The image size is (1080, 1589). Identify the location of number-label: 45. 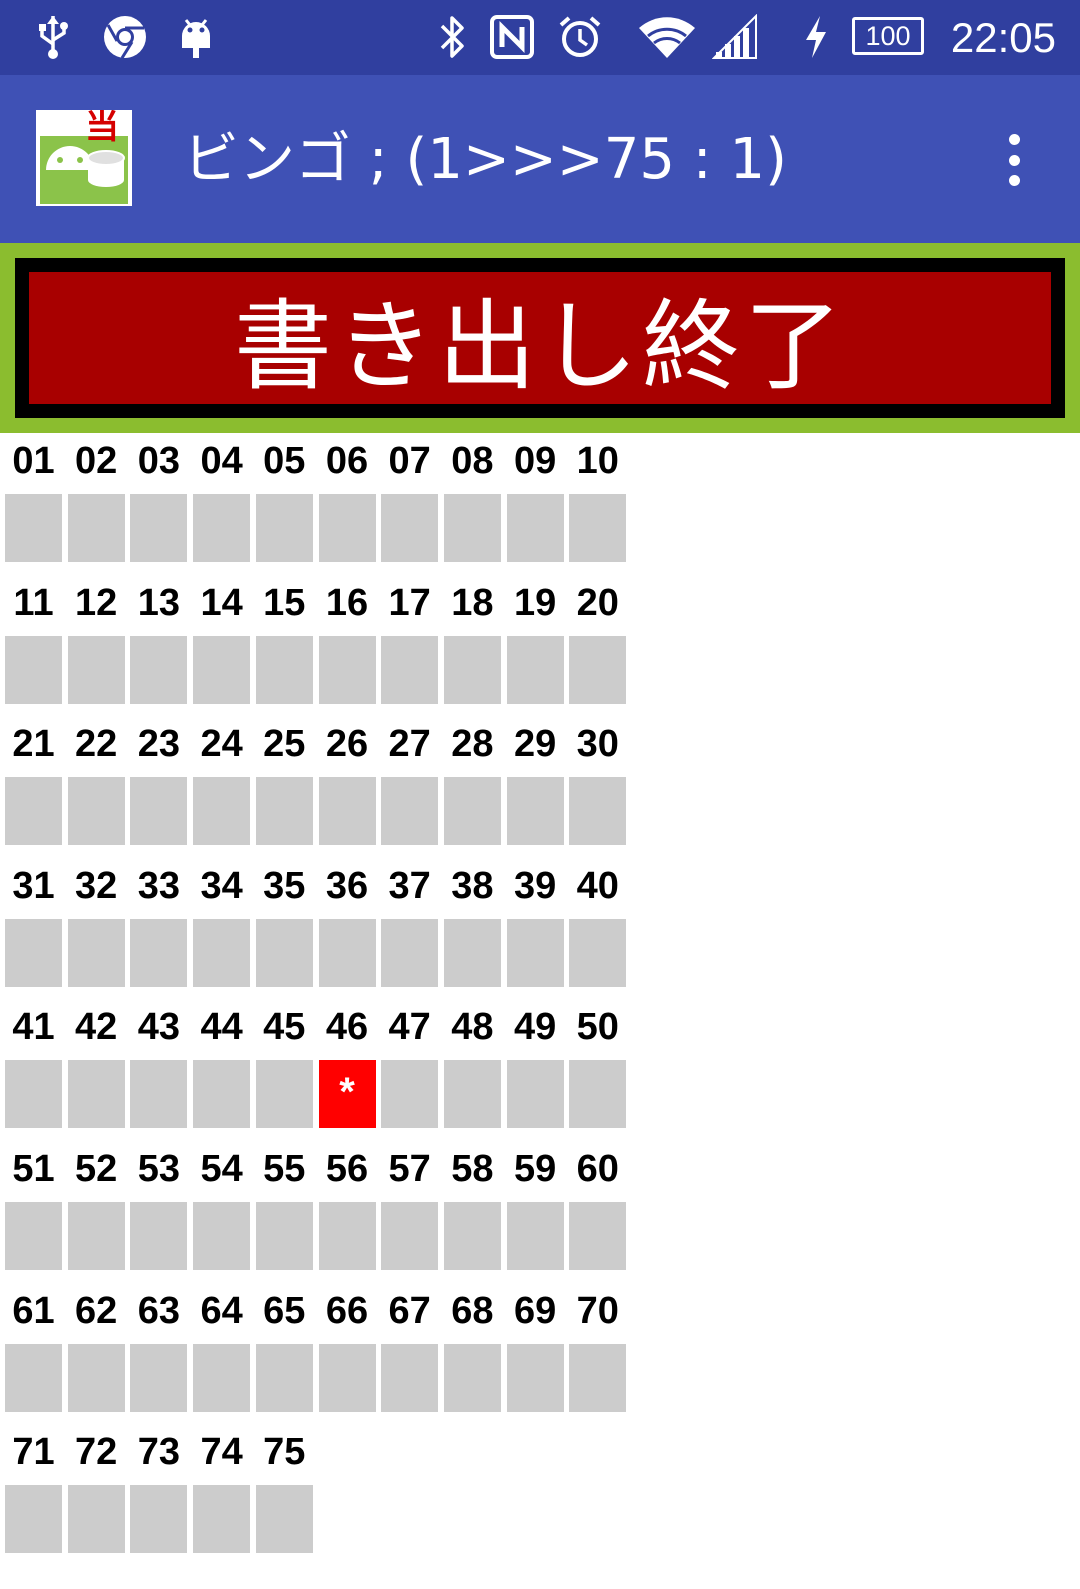
(284, 1027).